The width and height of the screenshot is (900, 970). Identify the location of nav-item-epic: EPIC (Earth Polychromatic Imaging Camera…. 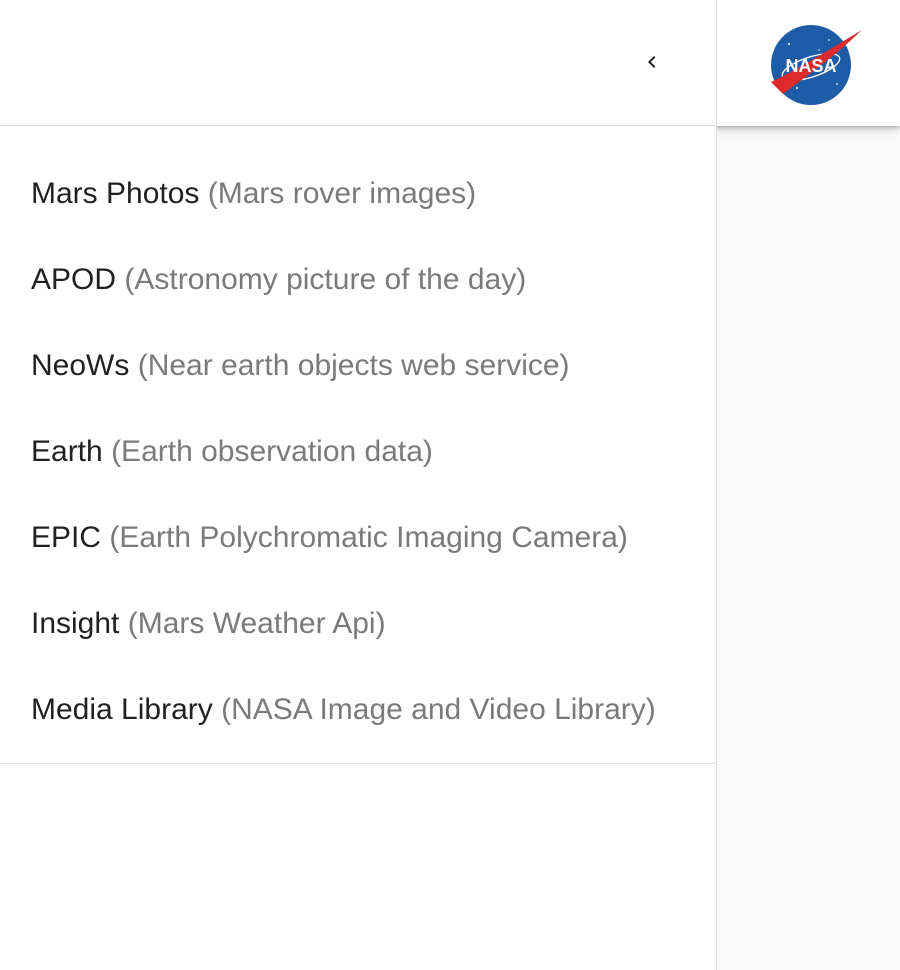
(358, 538).